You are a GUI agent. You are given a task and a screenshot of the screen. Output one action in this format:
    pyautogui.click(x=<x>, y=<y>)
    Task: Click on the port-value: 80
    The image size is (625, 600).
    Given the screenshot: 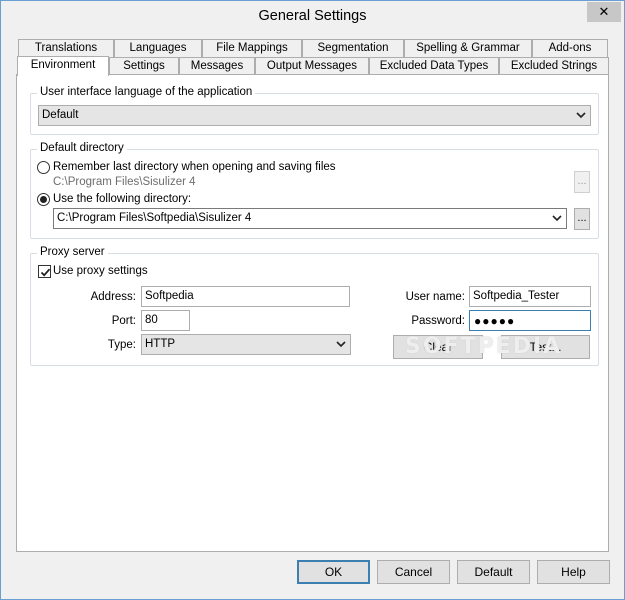 What is the action you would take?
    pyautogui.click(x=151, y=320)
    